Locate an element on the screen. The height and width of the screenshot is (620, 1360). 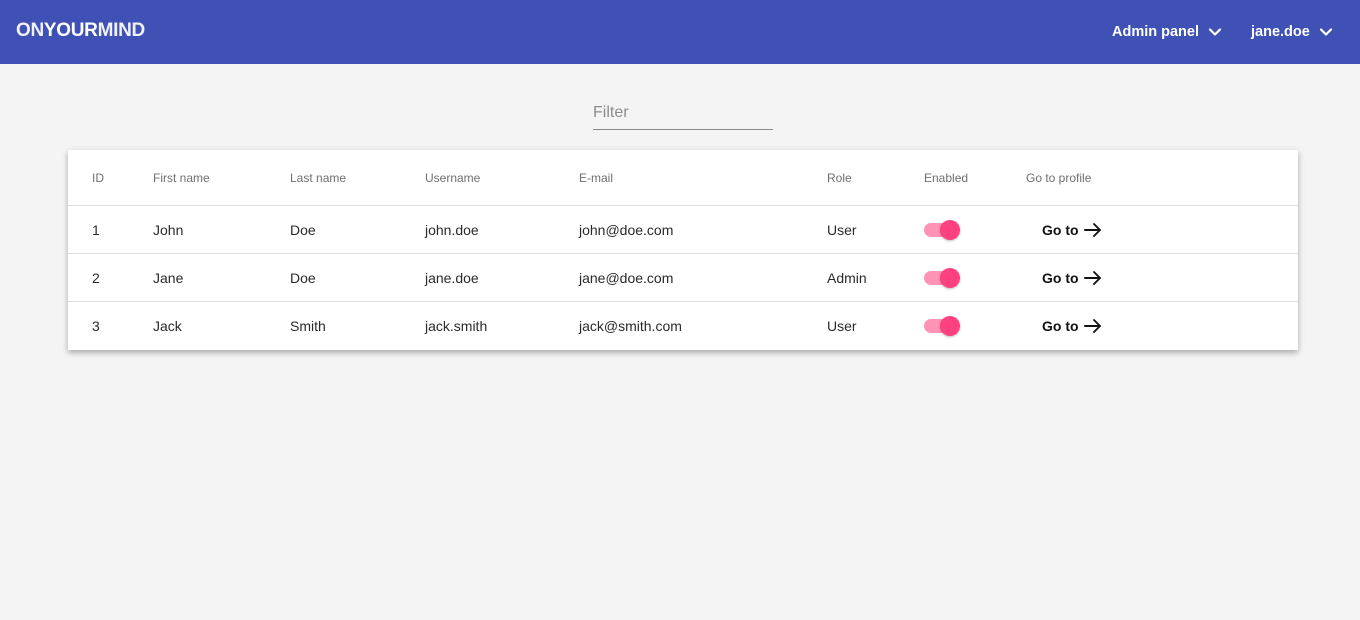
app-logo: ONYOURMIND is located at coordinates (80, 31).